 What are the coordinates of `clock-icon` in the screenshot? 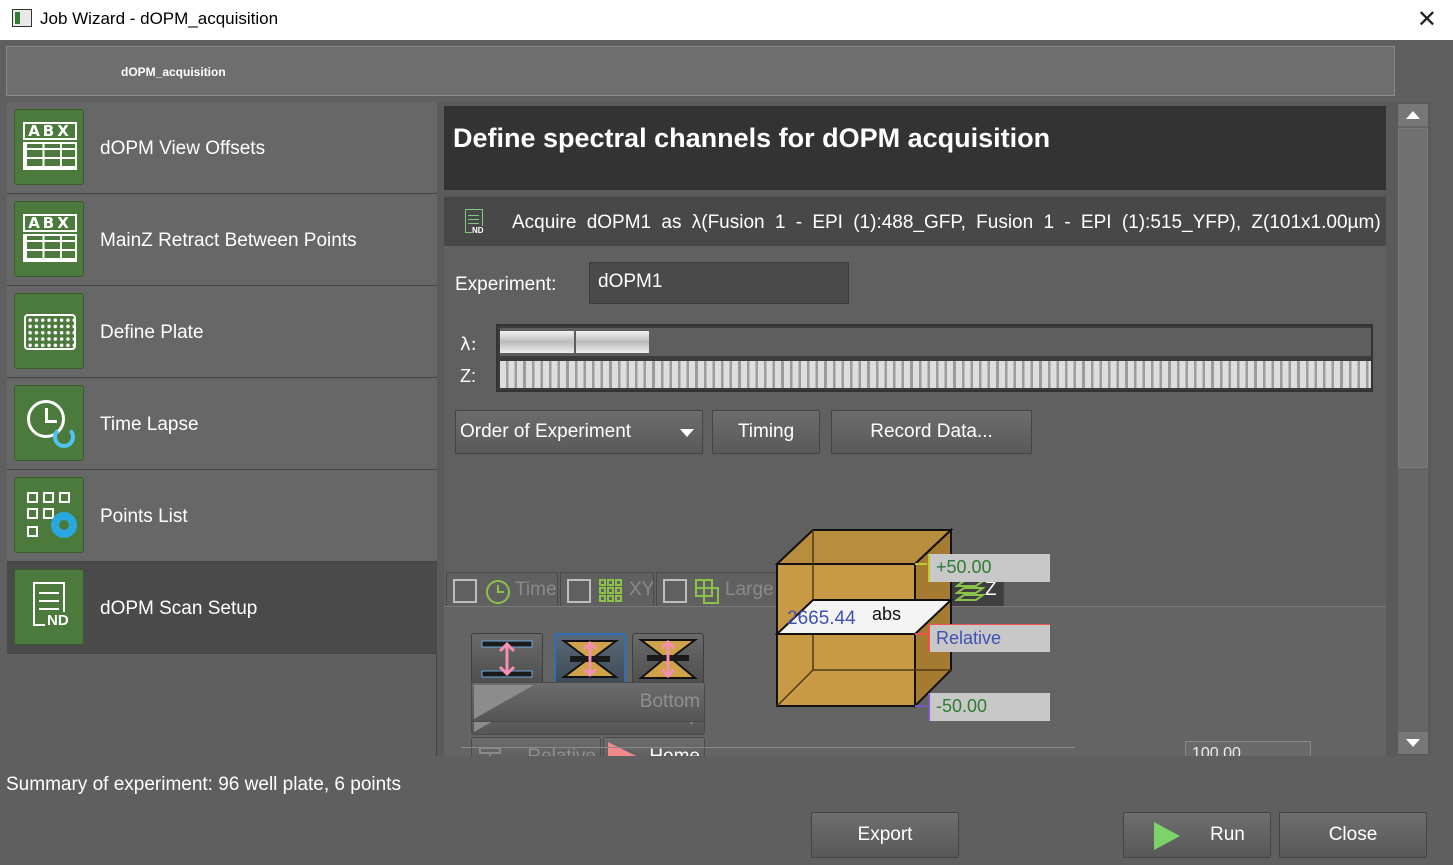 It's located at (498, 592).